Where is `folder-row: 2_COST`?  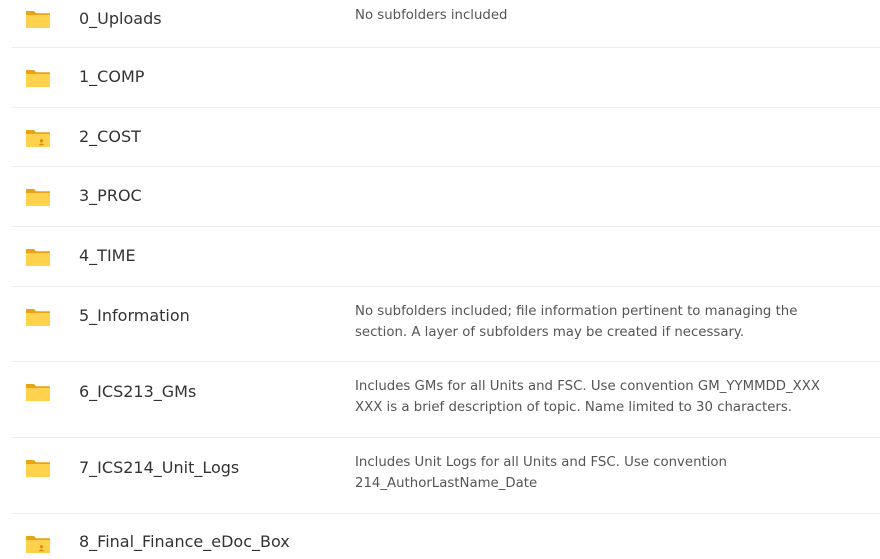
folder-row: 2_COST is located at coordinates (446, 137).